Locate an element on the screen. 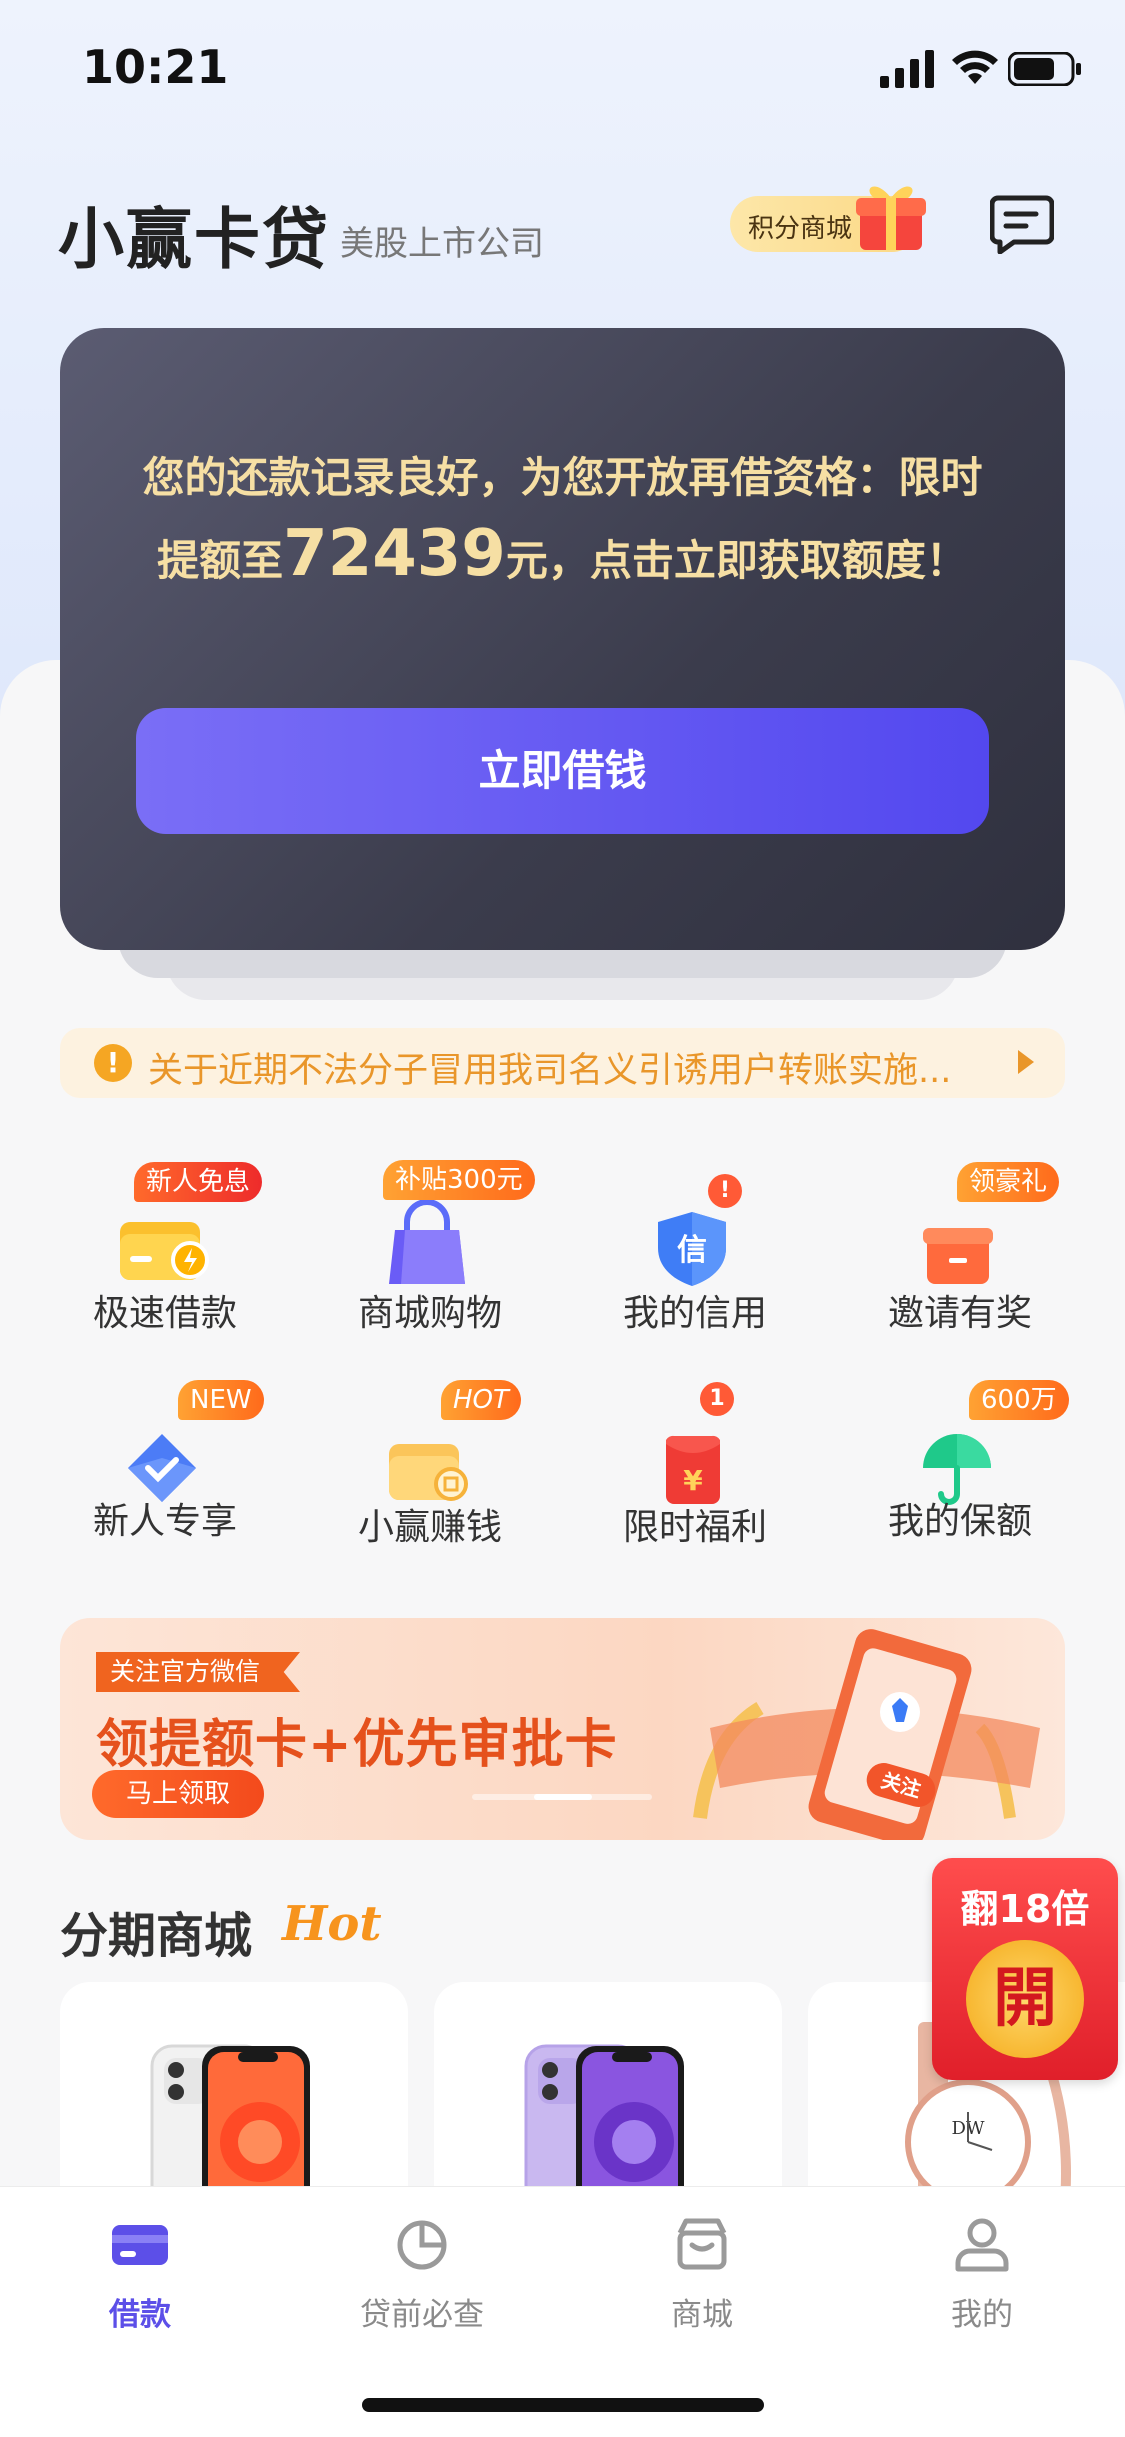  badge-hot: HOT is located at coordinates (481, 1400).